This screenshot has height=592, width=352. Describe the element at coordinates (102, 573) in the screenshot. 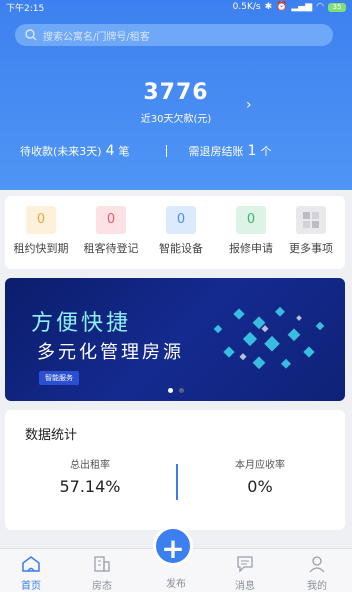

I see `tab-rooms: 房态` at that location.